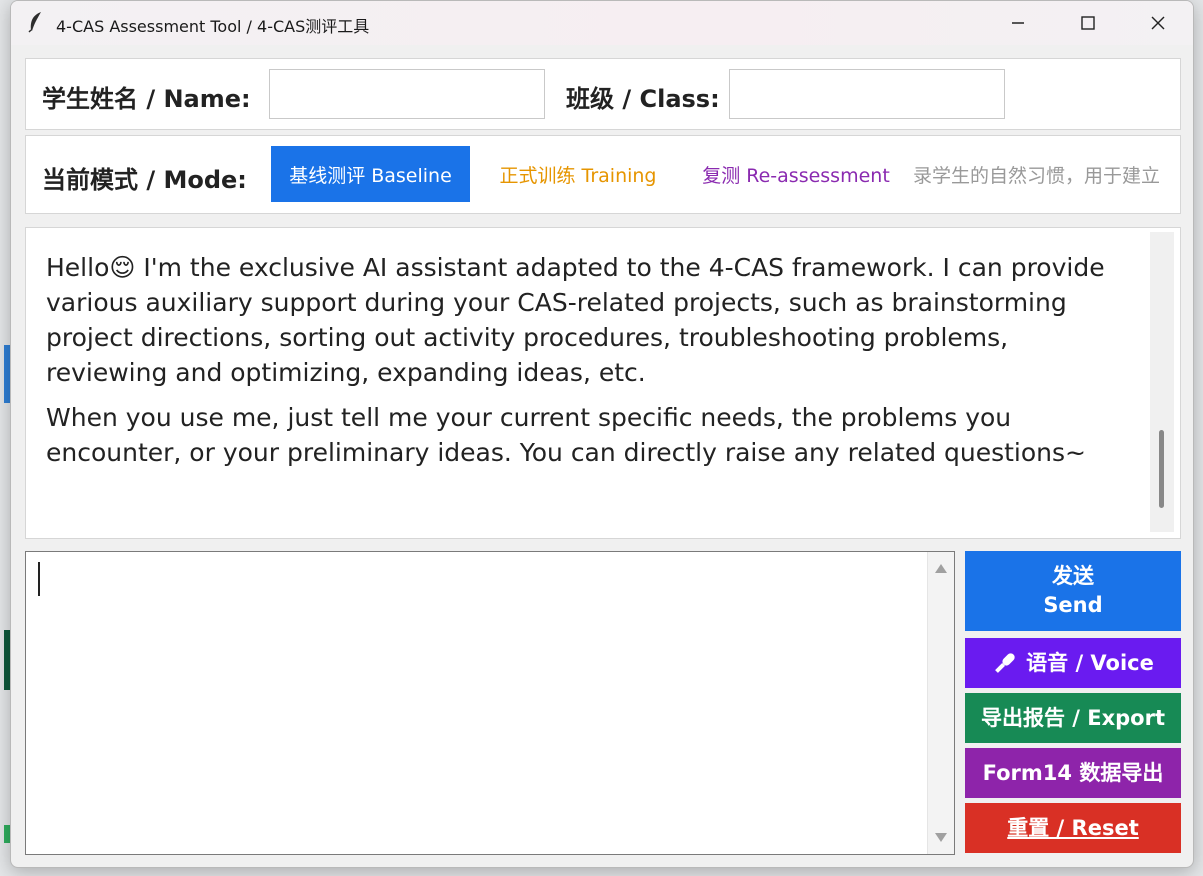 The width and height of the screenshot is (1203, 876). I want to click on chat-scrollbar, so click(1162, 382).